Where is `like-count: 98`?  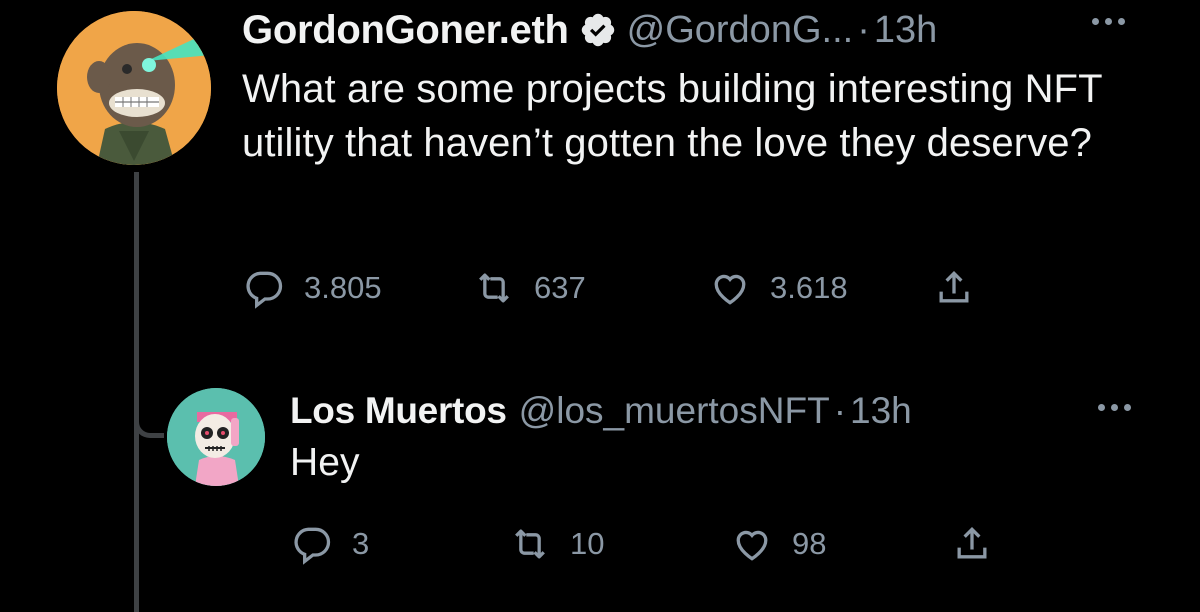
like-count: 98 is located at coordinates (809, 543).